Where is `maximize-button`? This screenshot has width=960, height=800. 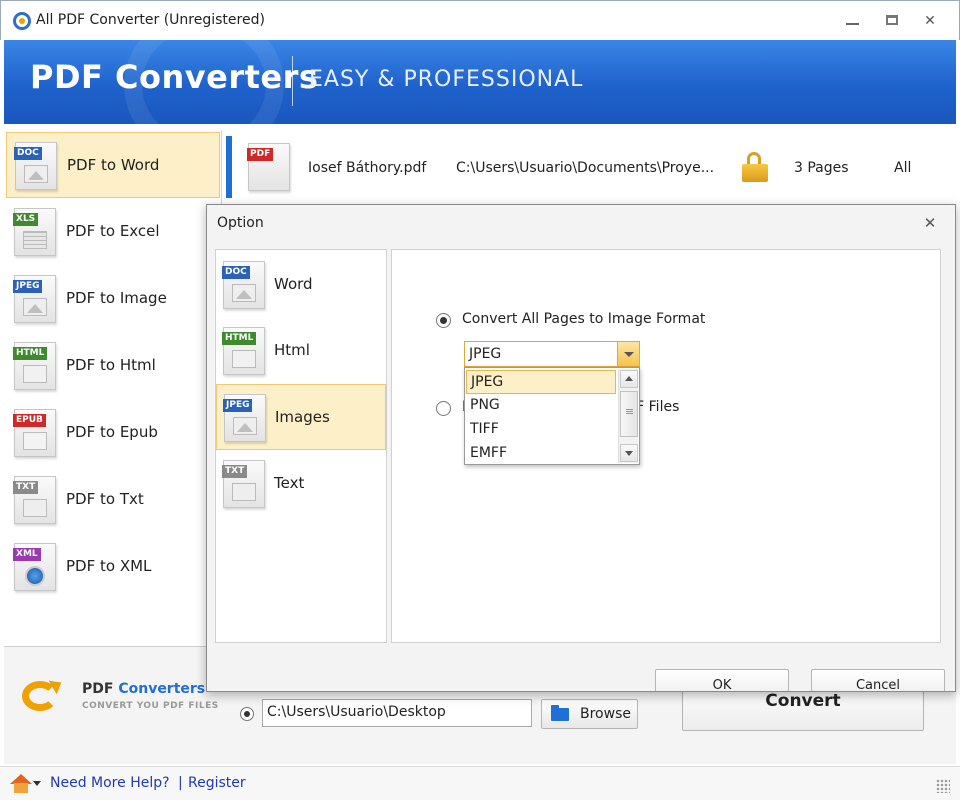 maximize-button is located at coordinates (892, 21).